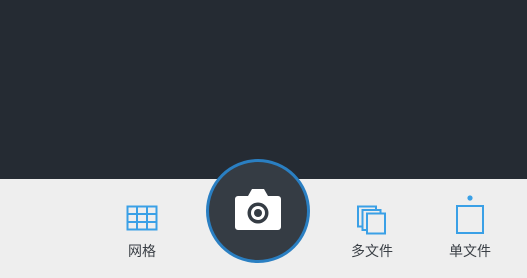 The image size is (527, 278). What do you see at coordinates (372, 252) in the screenshot?
I see `multi-file-mode-label: 多文件` at bounding box center [372, 252].